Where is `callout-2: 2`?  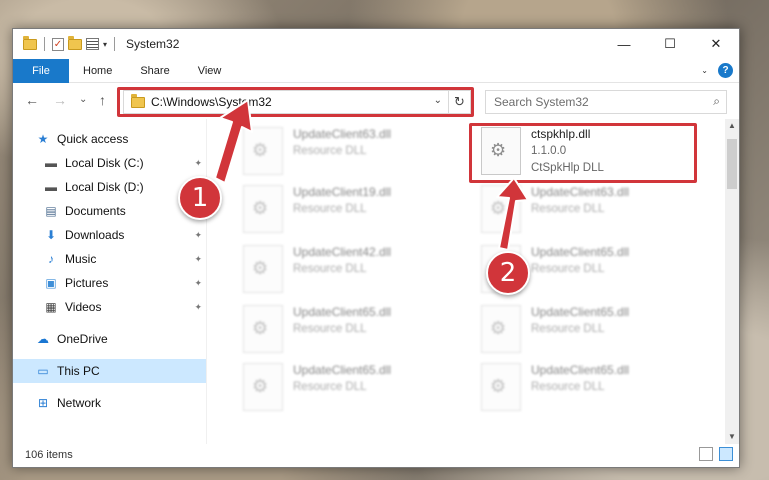 callout-2: 2 is located at coordinates (508, 273).